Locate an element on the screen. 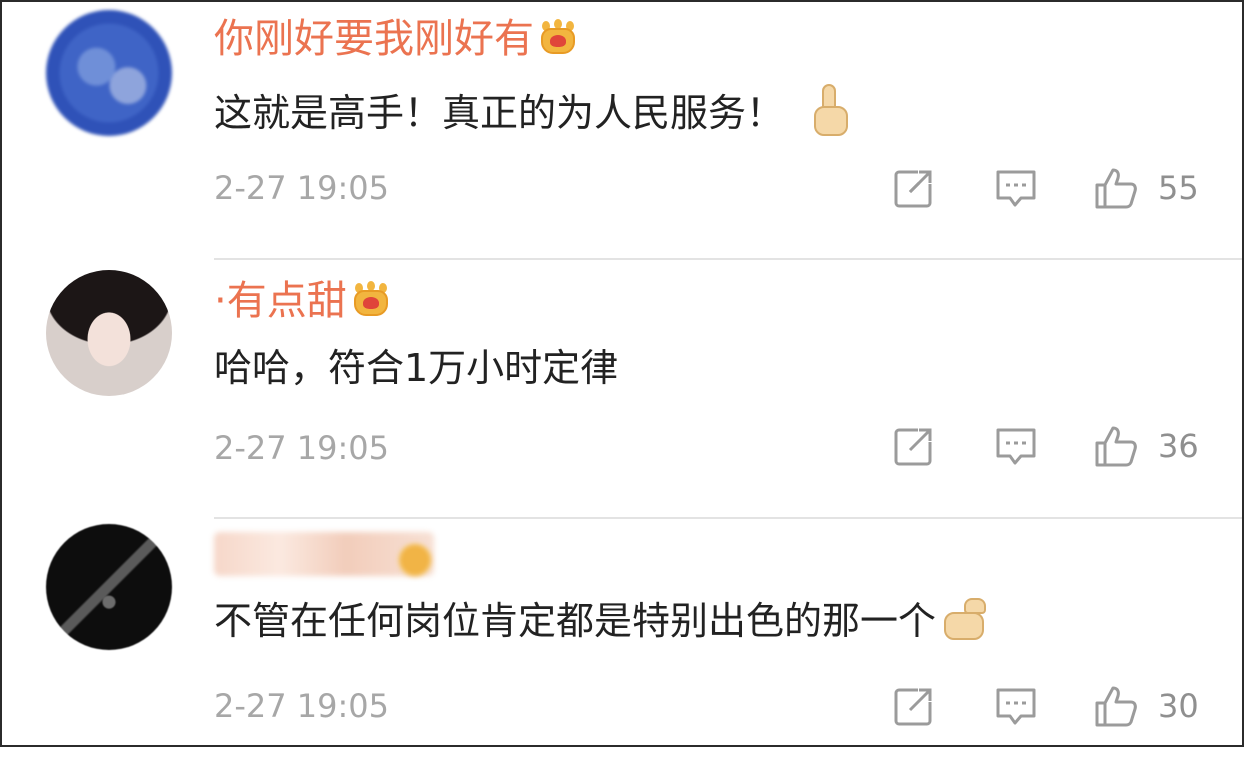 This screenshot has height=778, width=1244. username: ·有点甜 is located at coordinates (302, 301).